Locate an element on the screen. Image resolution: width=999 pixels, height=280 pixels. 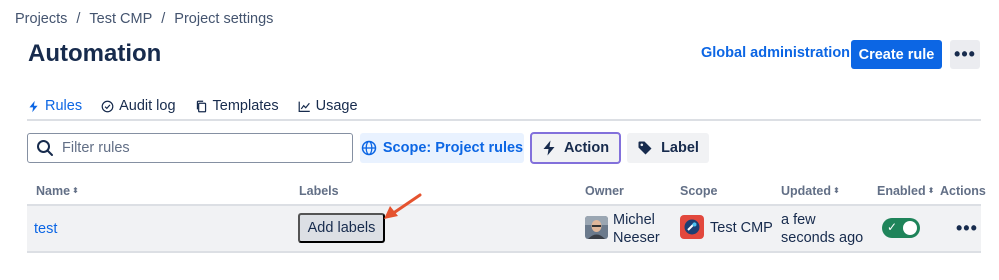
column-header-labels: Labels is located at coordinates (319, 191).